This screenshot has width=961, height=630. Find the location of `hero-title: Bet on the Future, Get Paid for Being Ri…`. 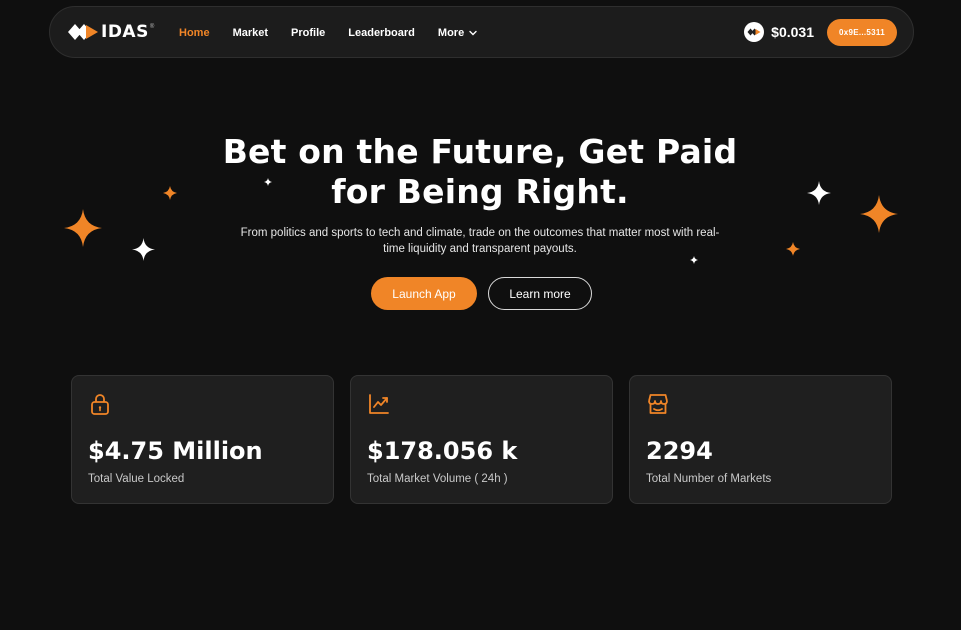

hero-title: Bet on the Future, Get Paid for Being Ri… is located at coordinates (480, 172).